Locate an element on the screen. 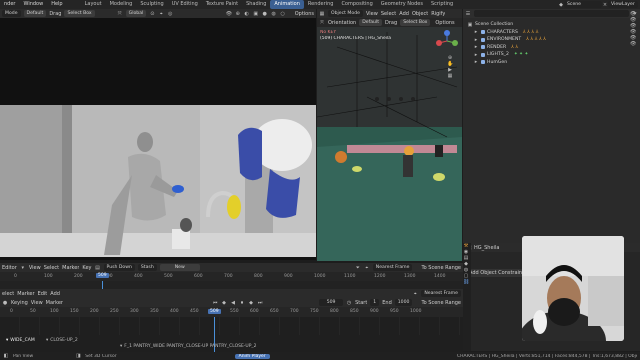  outliner-item-lights: ▸ LIGHTS_2 ✦ ✦ ✦ is located at coordinates (551, 55).